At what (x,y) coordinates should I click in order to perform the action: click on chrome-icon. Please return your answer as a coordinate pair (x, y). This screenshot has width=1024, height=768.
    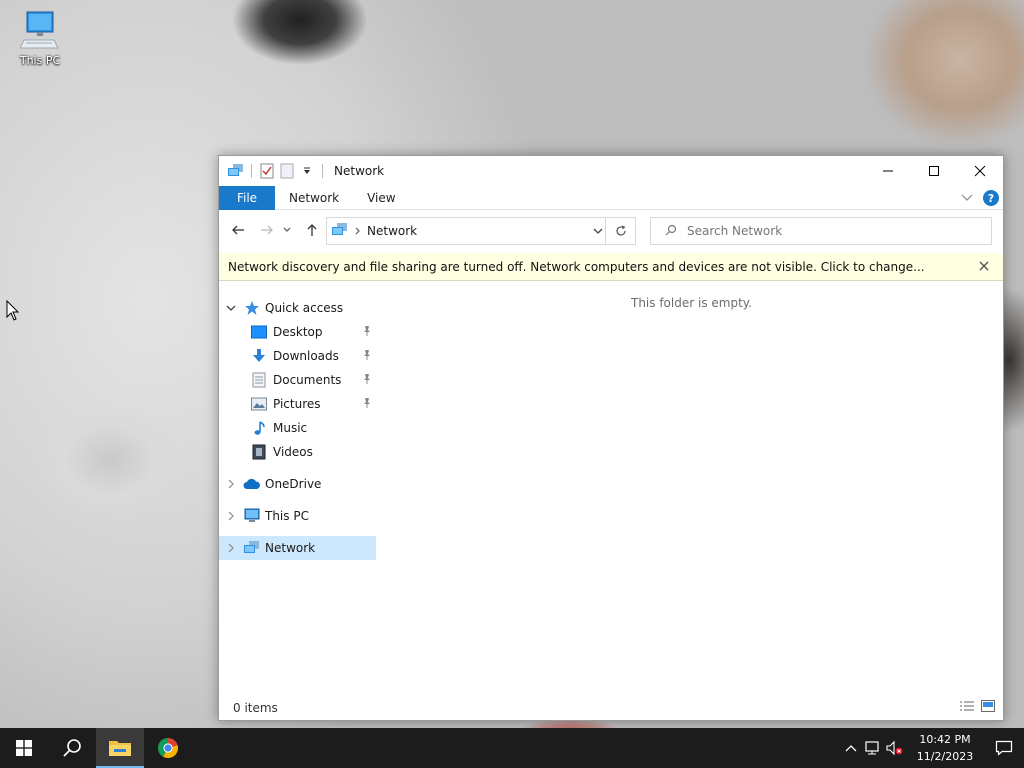
    Looking at the image, I should click on (168, 748).